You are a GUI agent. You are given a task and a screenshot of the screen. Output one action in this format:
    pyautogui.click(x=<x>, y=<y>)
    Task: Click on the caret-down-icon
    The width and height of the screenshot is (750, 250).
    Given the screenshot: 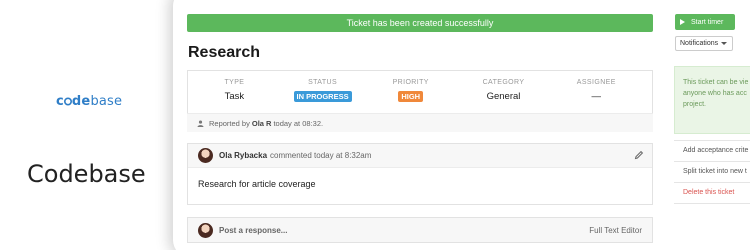 What is the action you would take?
    pyautogui.click(x=724, y=43)
    